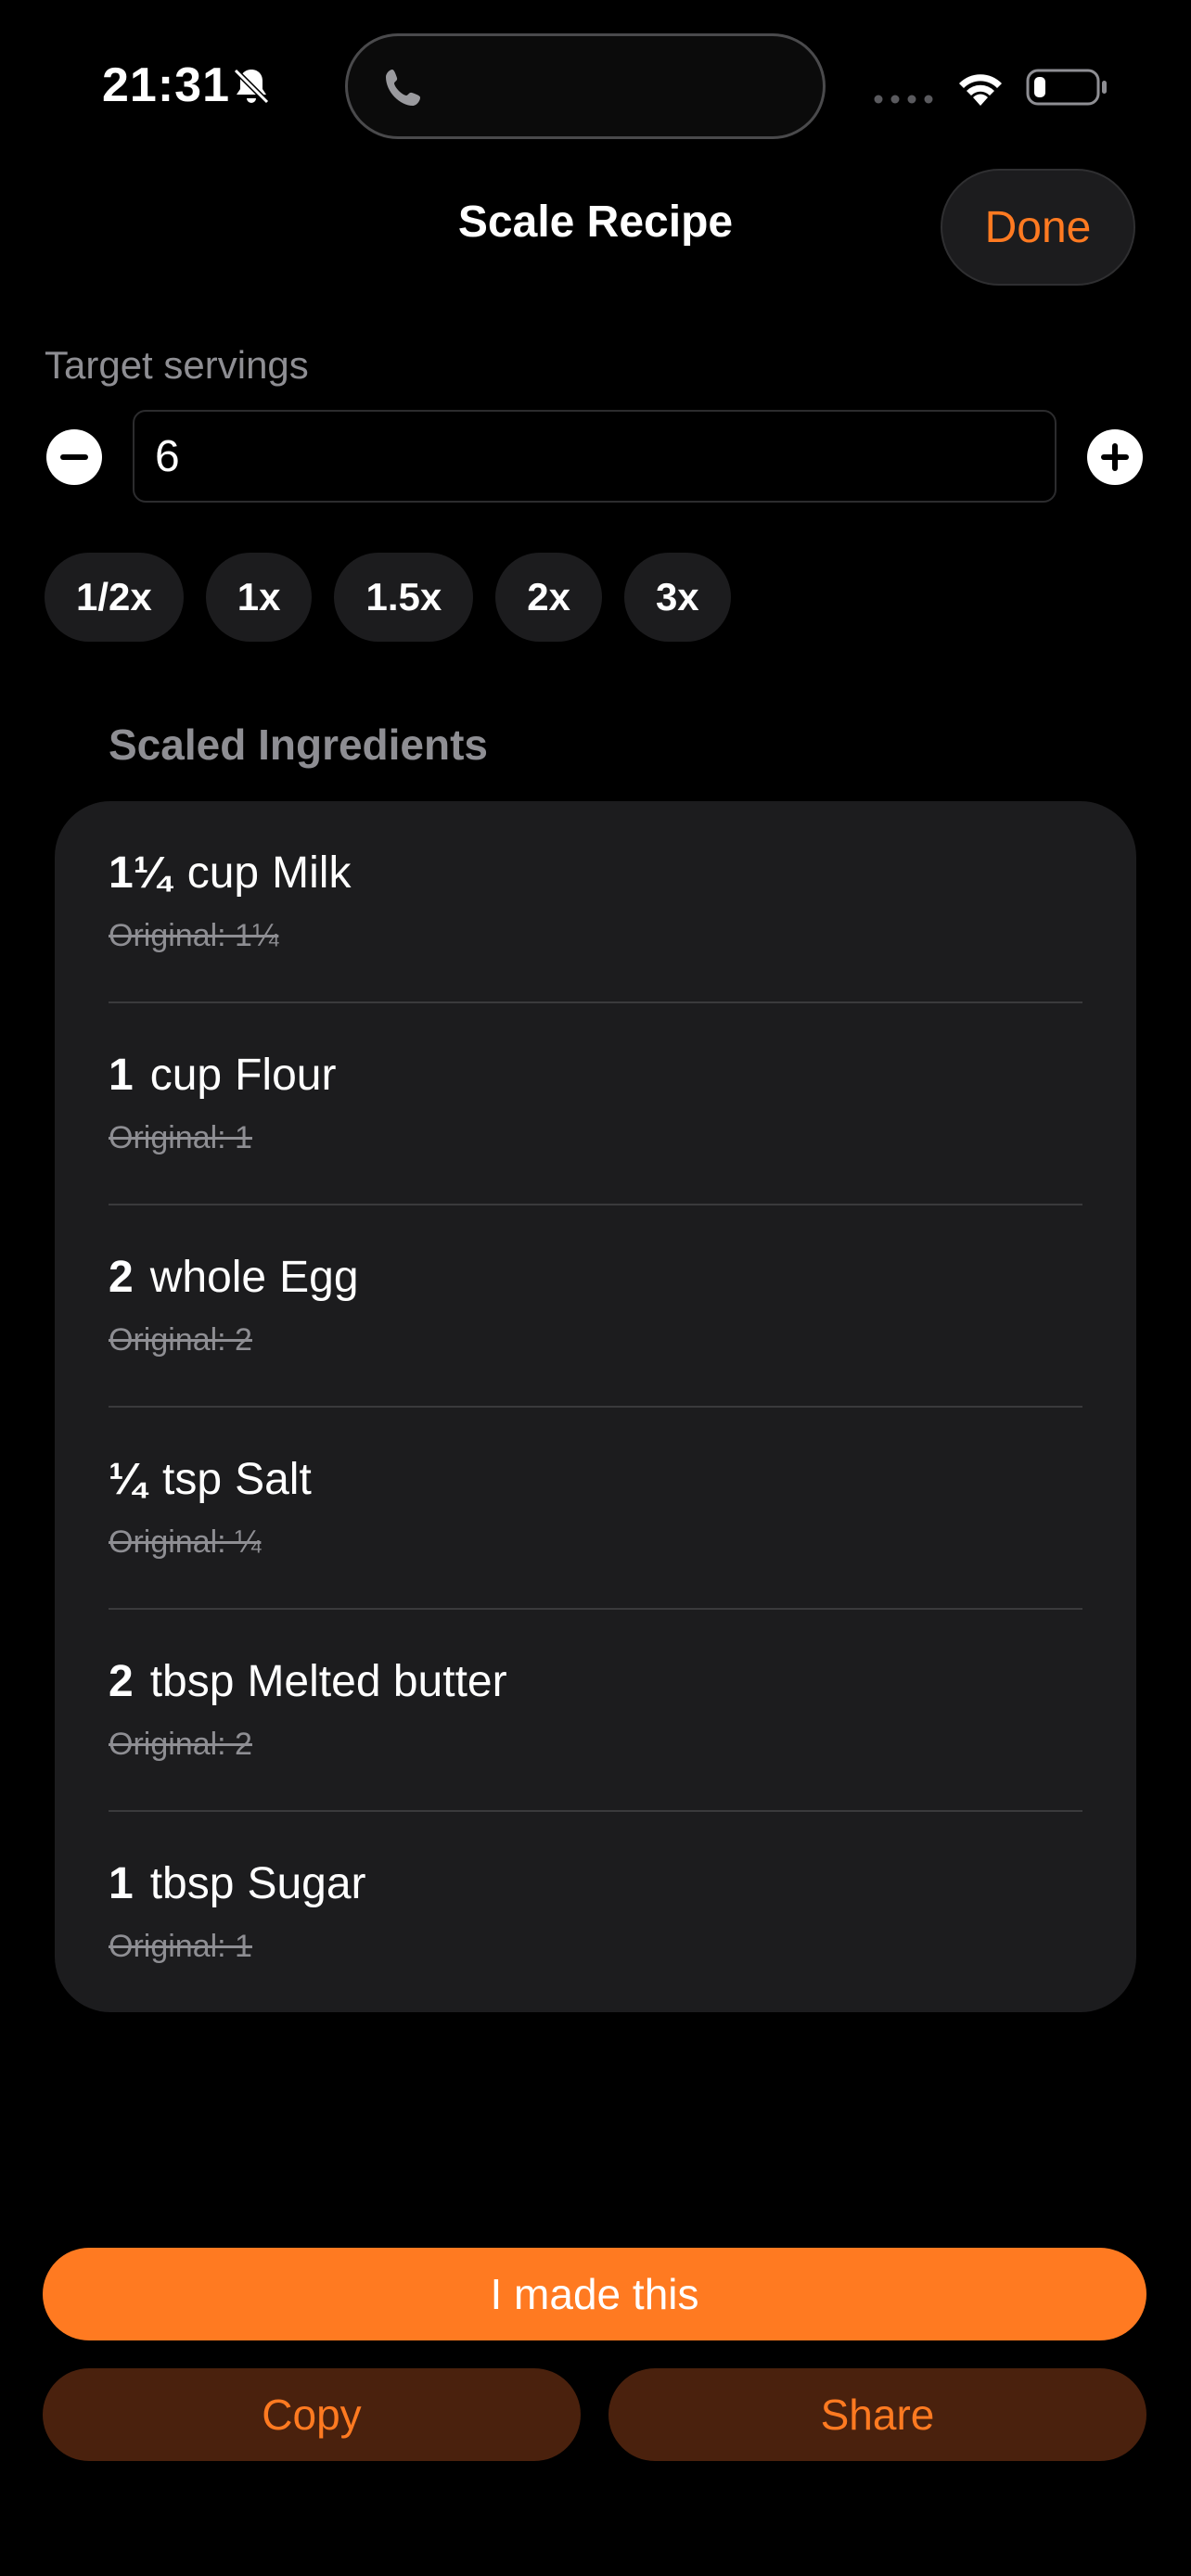  What do you see at coordinates (1066, 87) in the screenshot?
I see `battery-icon` at bounding box center [1066, 87].